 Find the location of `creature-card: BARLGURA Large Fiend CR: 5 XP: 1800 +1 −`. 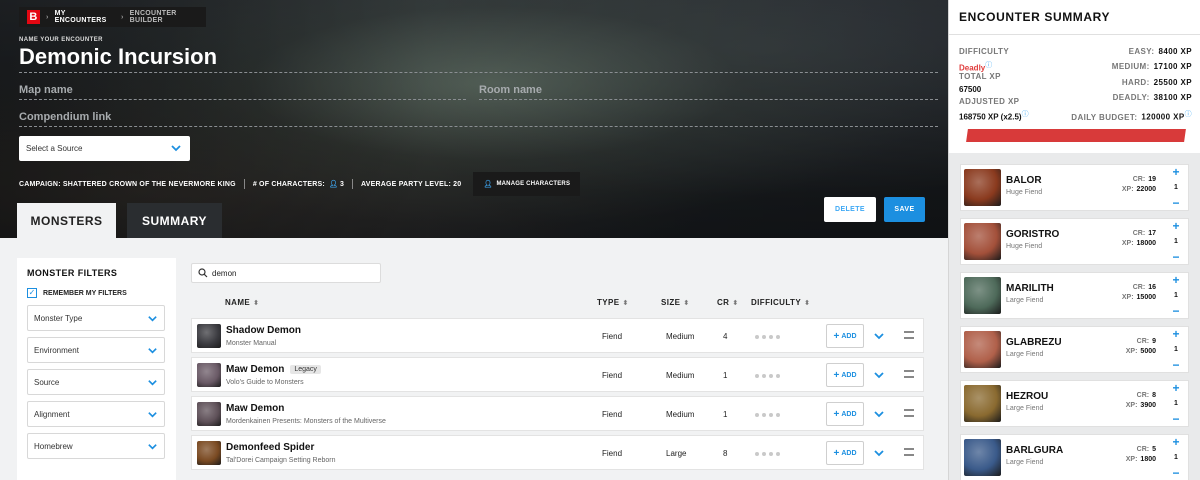

creature-card: BARLGURA Large Fiend CR: 5 XP: 1800 +1 − is located at coordinates (1074, 457).